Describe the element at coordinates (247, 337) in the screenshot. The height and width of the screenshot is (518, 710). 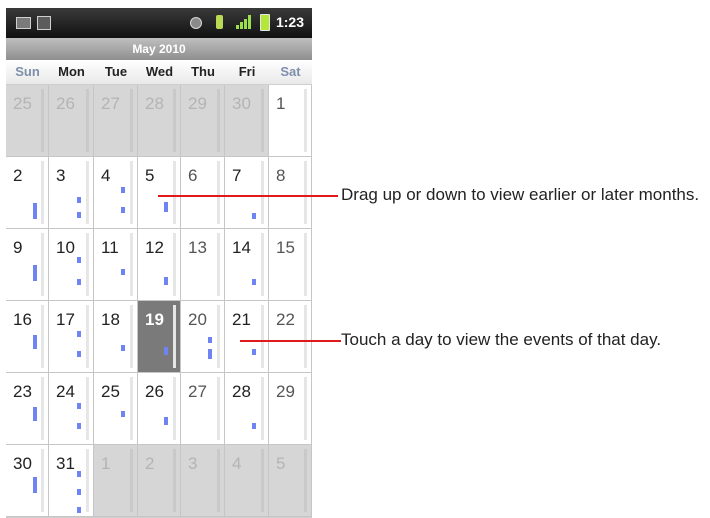
I see `day-cell: 21` at that location.